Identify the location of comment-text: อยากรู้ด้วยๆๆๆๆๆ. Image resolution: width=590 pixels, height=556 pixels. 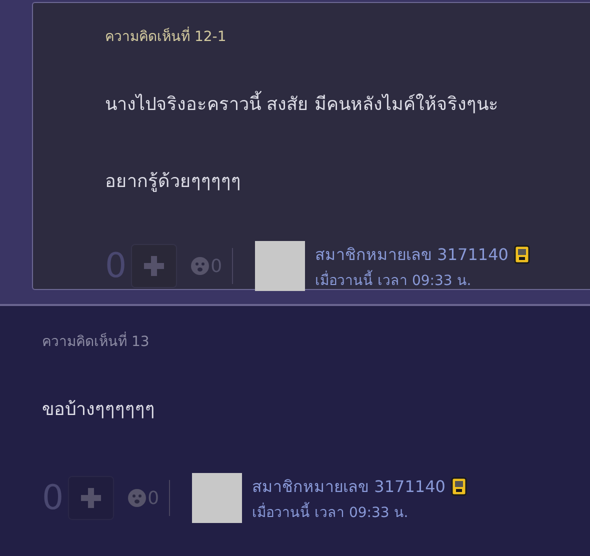
(173, 182).